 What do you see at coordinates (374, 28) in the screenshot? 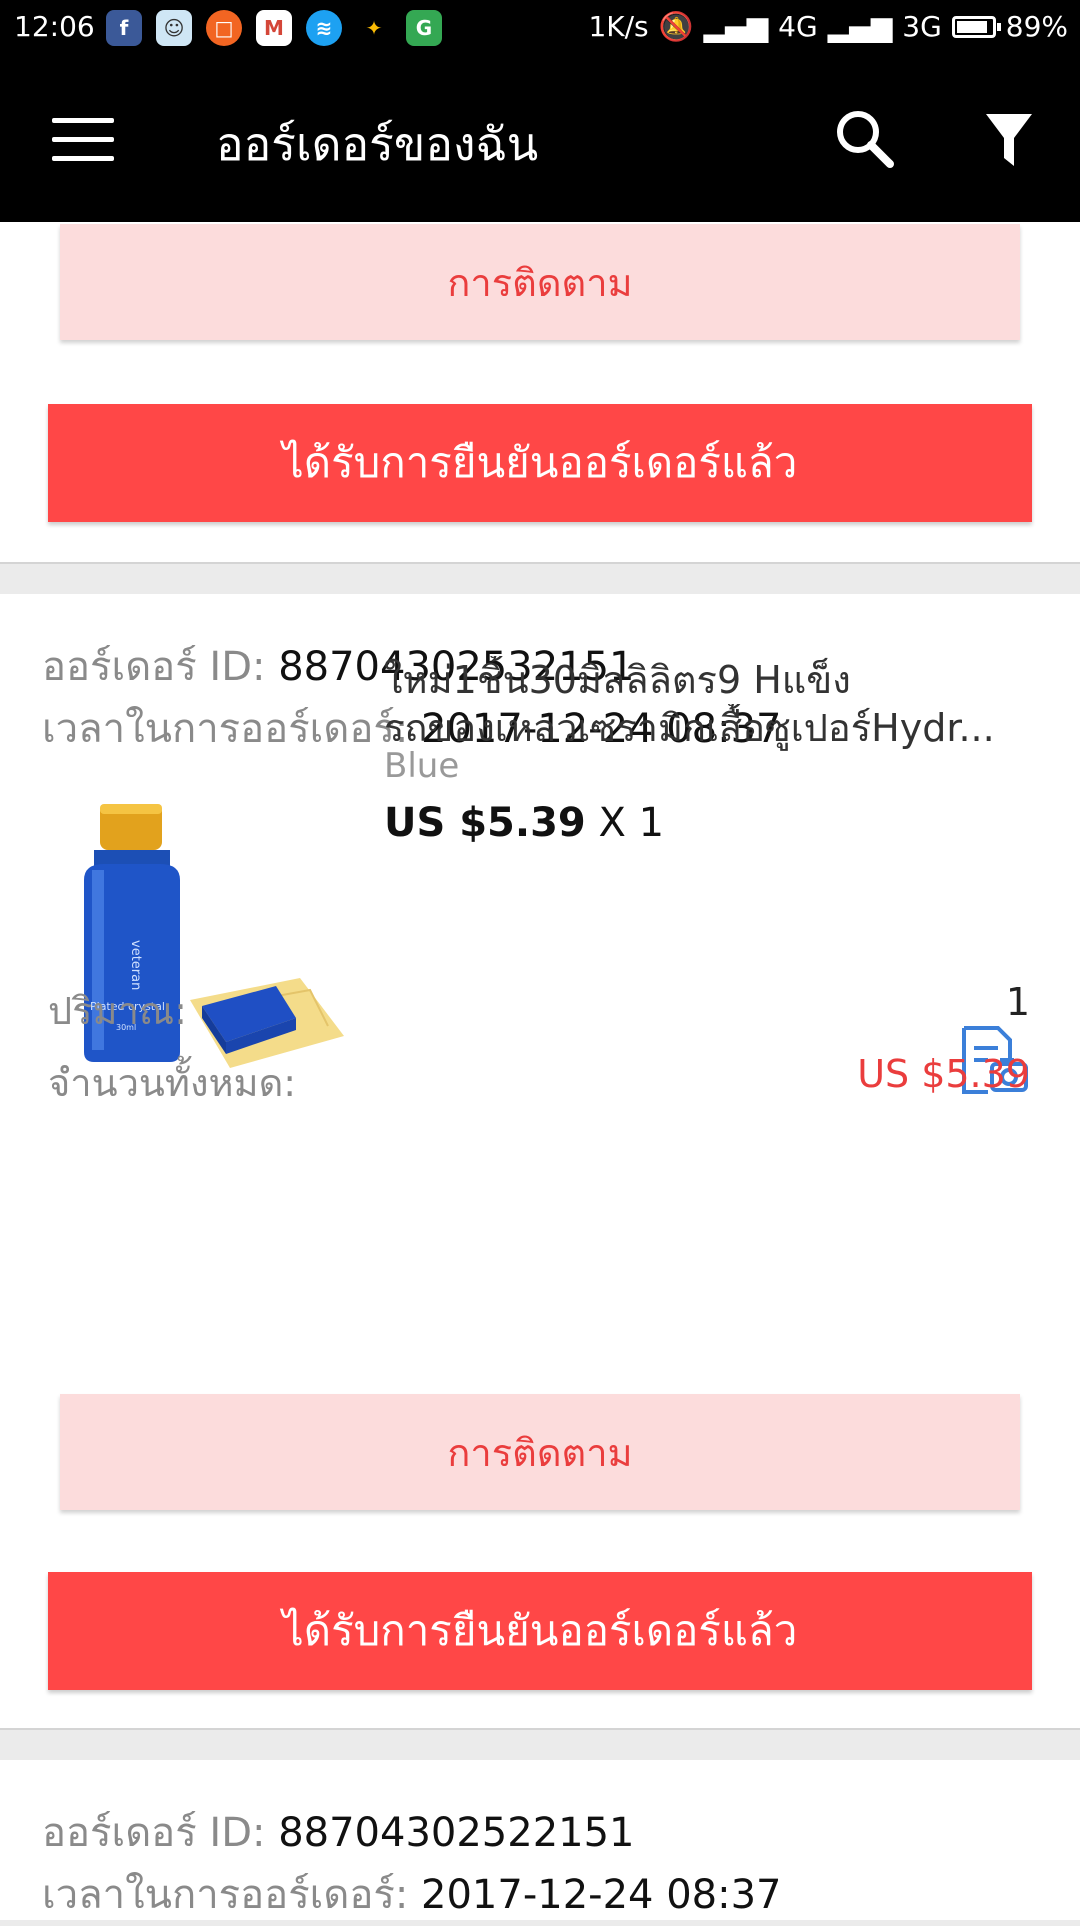
I see `pinwheel-icon: ✦` at bounding box center [374, 28].